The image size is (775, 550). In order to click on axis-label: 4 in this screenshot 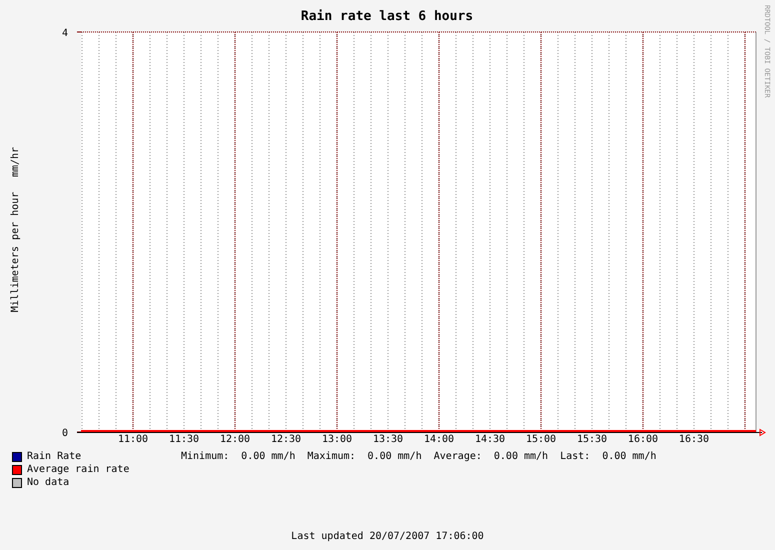, I will do `click(65, 33)`.